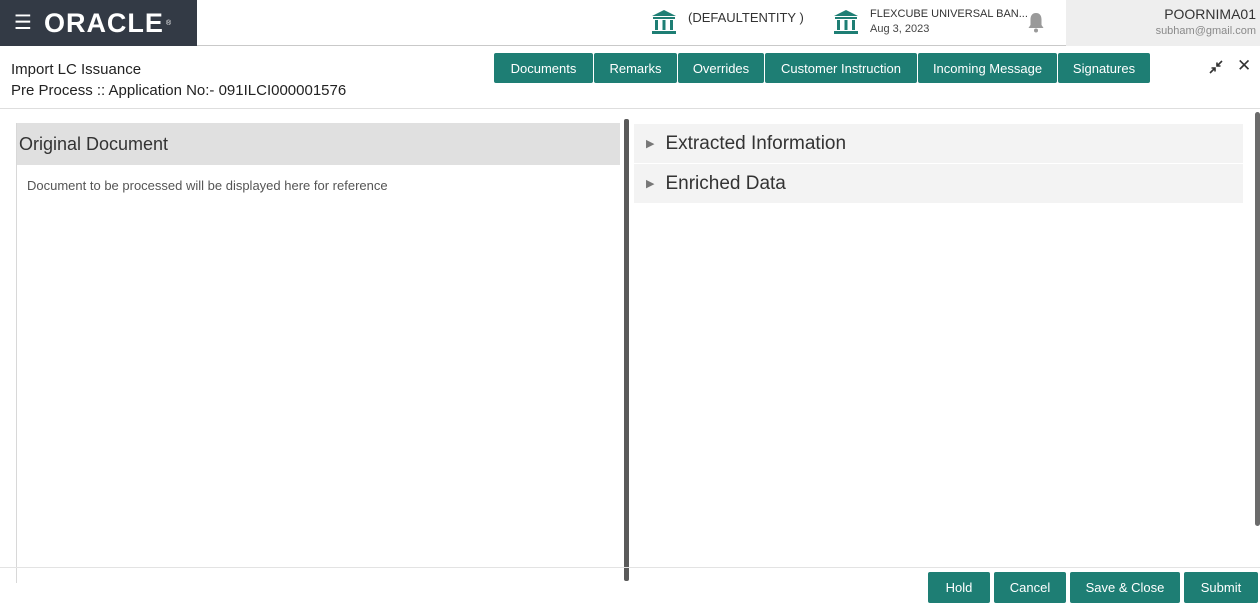  I want to click on oracle-logo: ORACLE, so click(103, 22).